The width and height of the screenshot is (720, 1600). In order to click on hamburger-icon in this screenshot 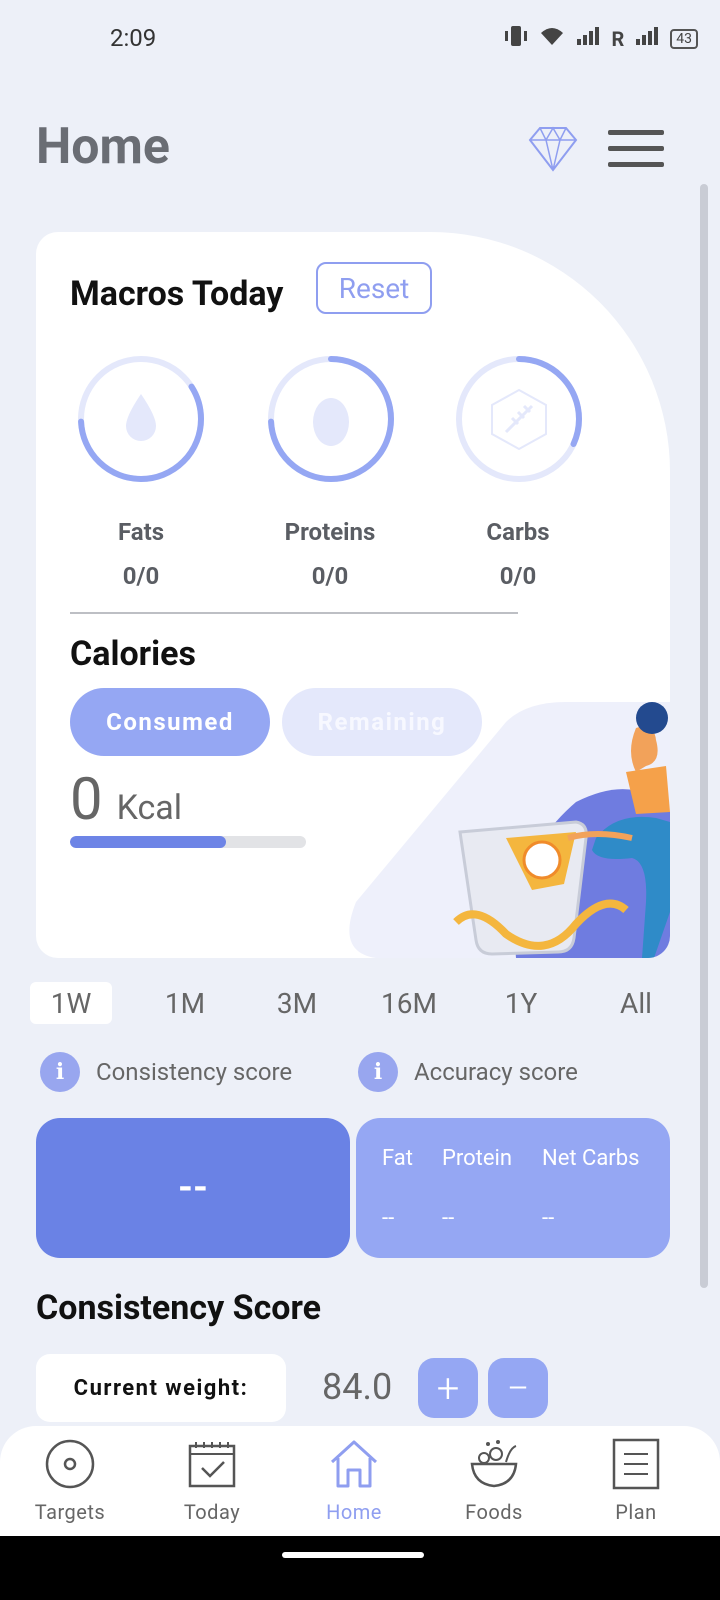, I will do `click(636, 132)`.